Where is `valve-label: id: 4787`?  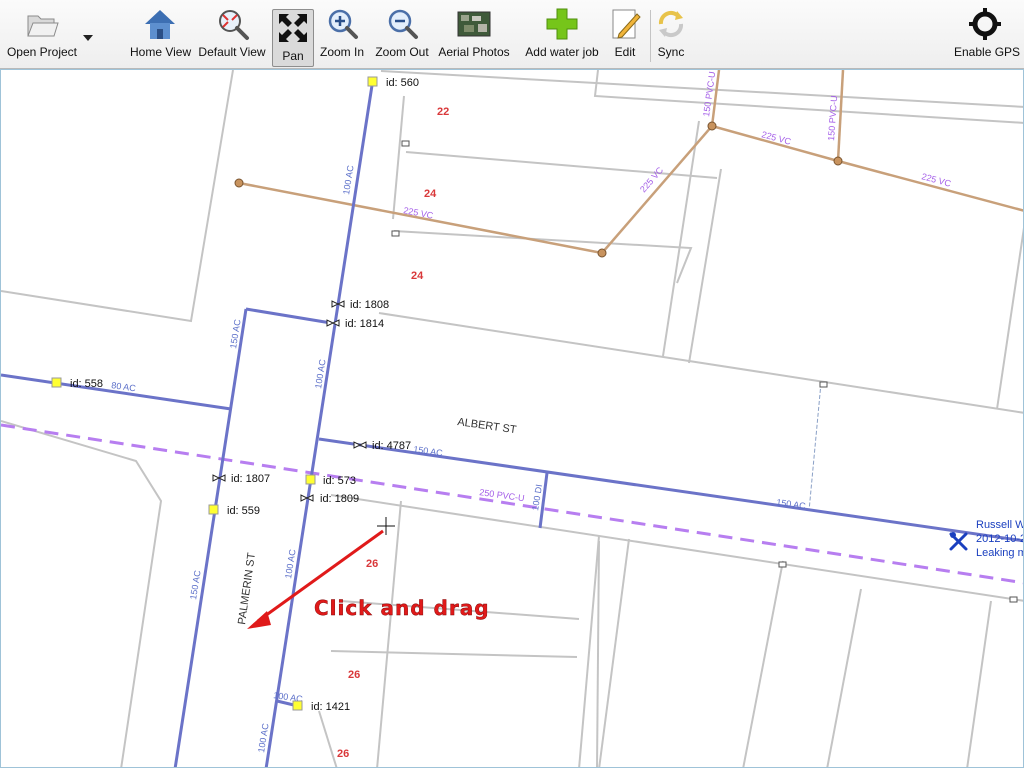 valve-label: id: 4787 is located at coordinates (391, 446).